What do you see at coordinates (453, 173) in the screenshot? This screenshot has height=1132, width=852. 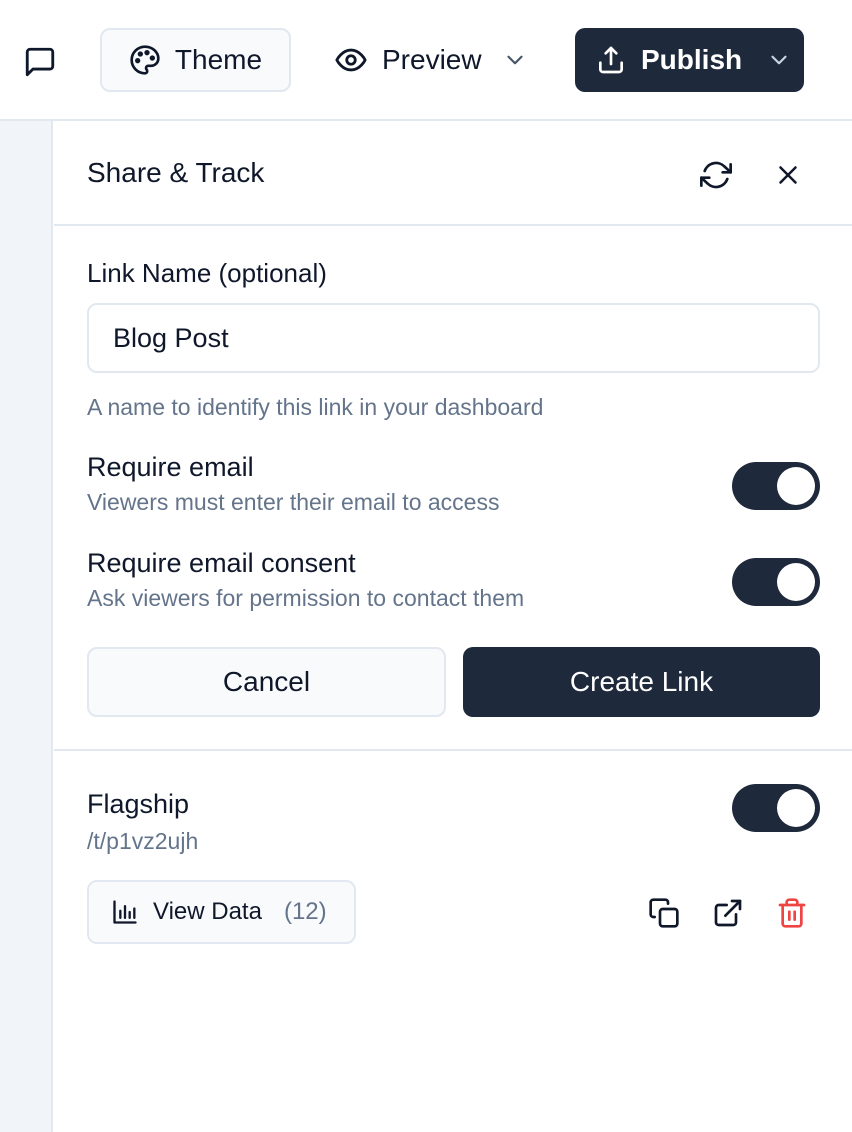 I see `panel-header: Share & Track` at bounding box center [453, 173].